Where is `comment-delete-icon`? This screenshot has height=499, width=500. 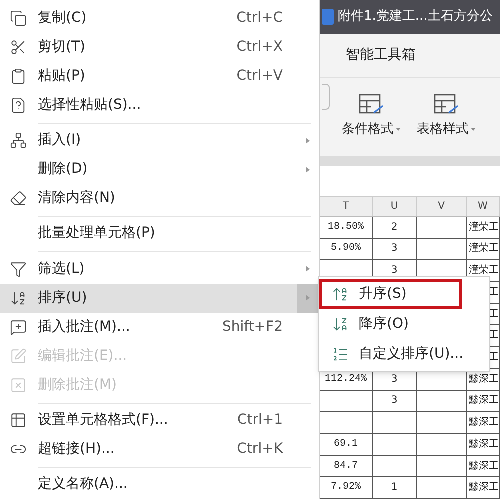
comment-delete-icon is located at coordinates (18, 385).